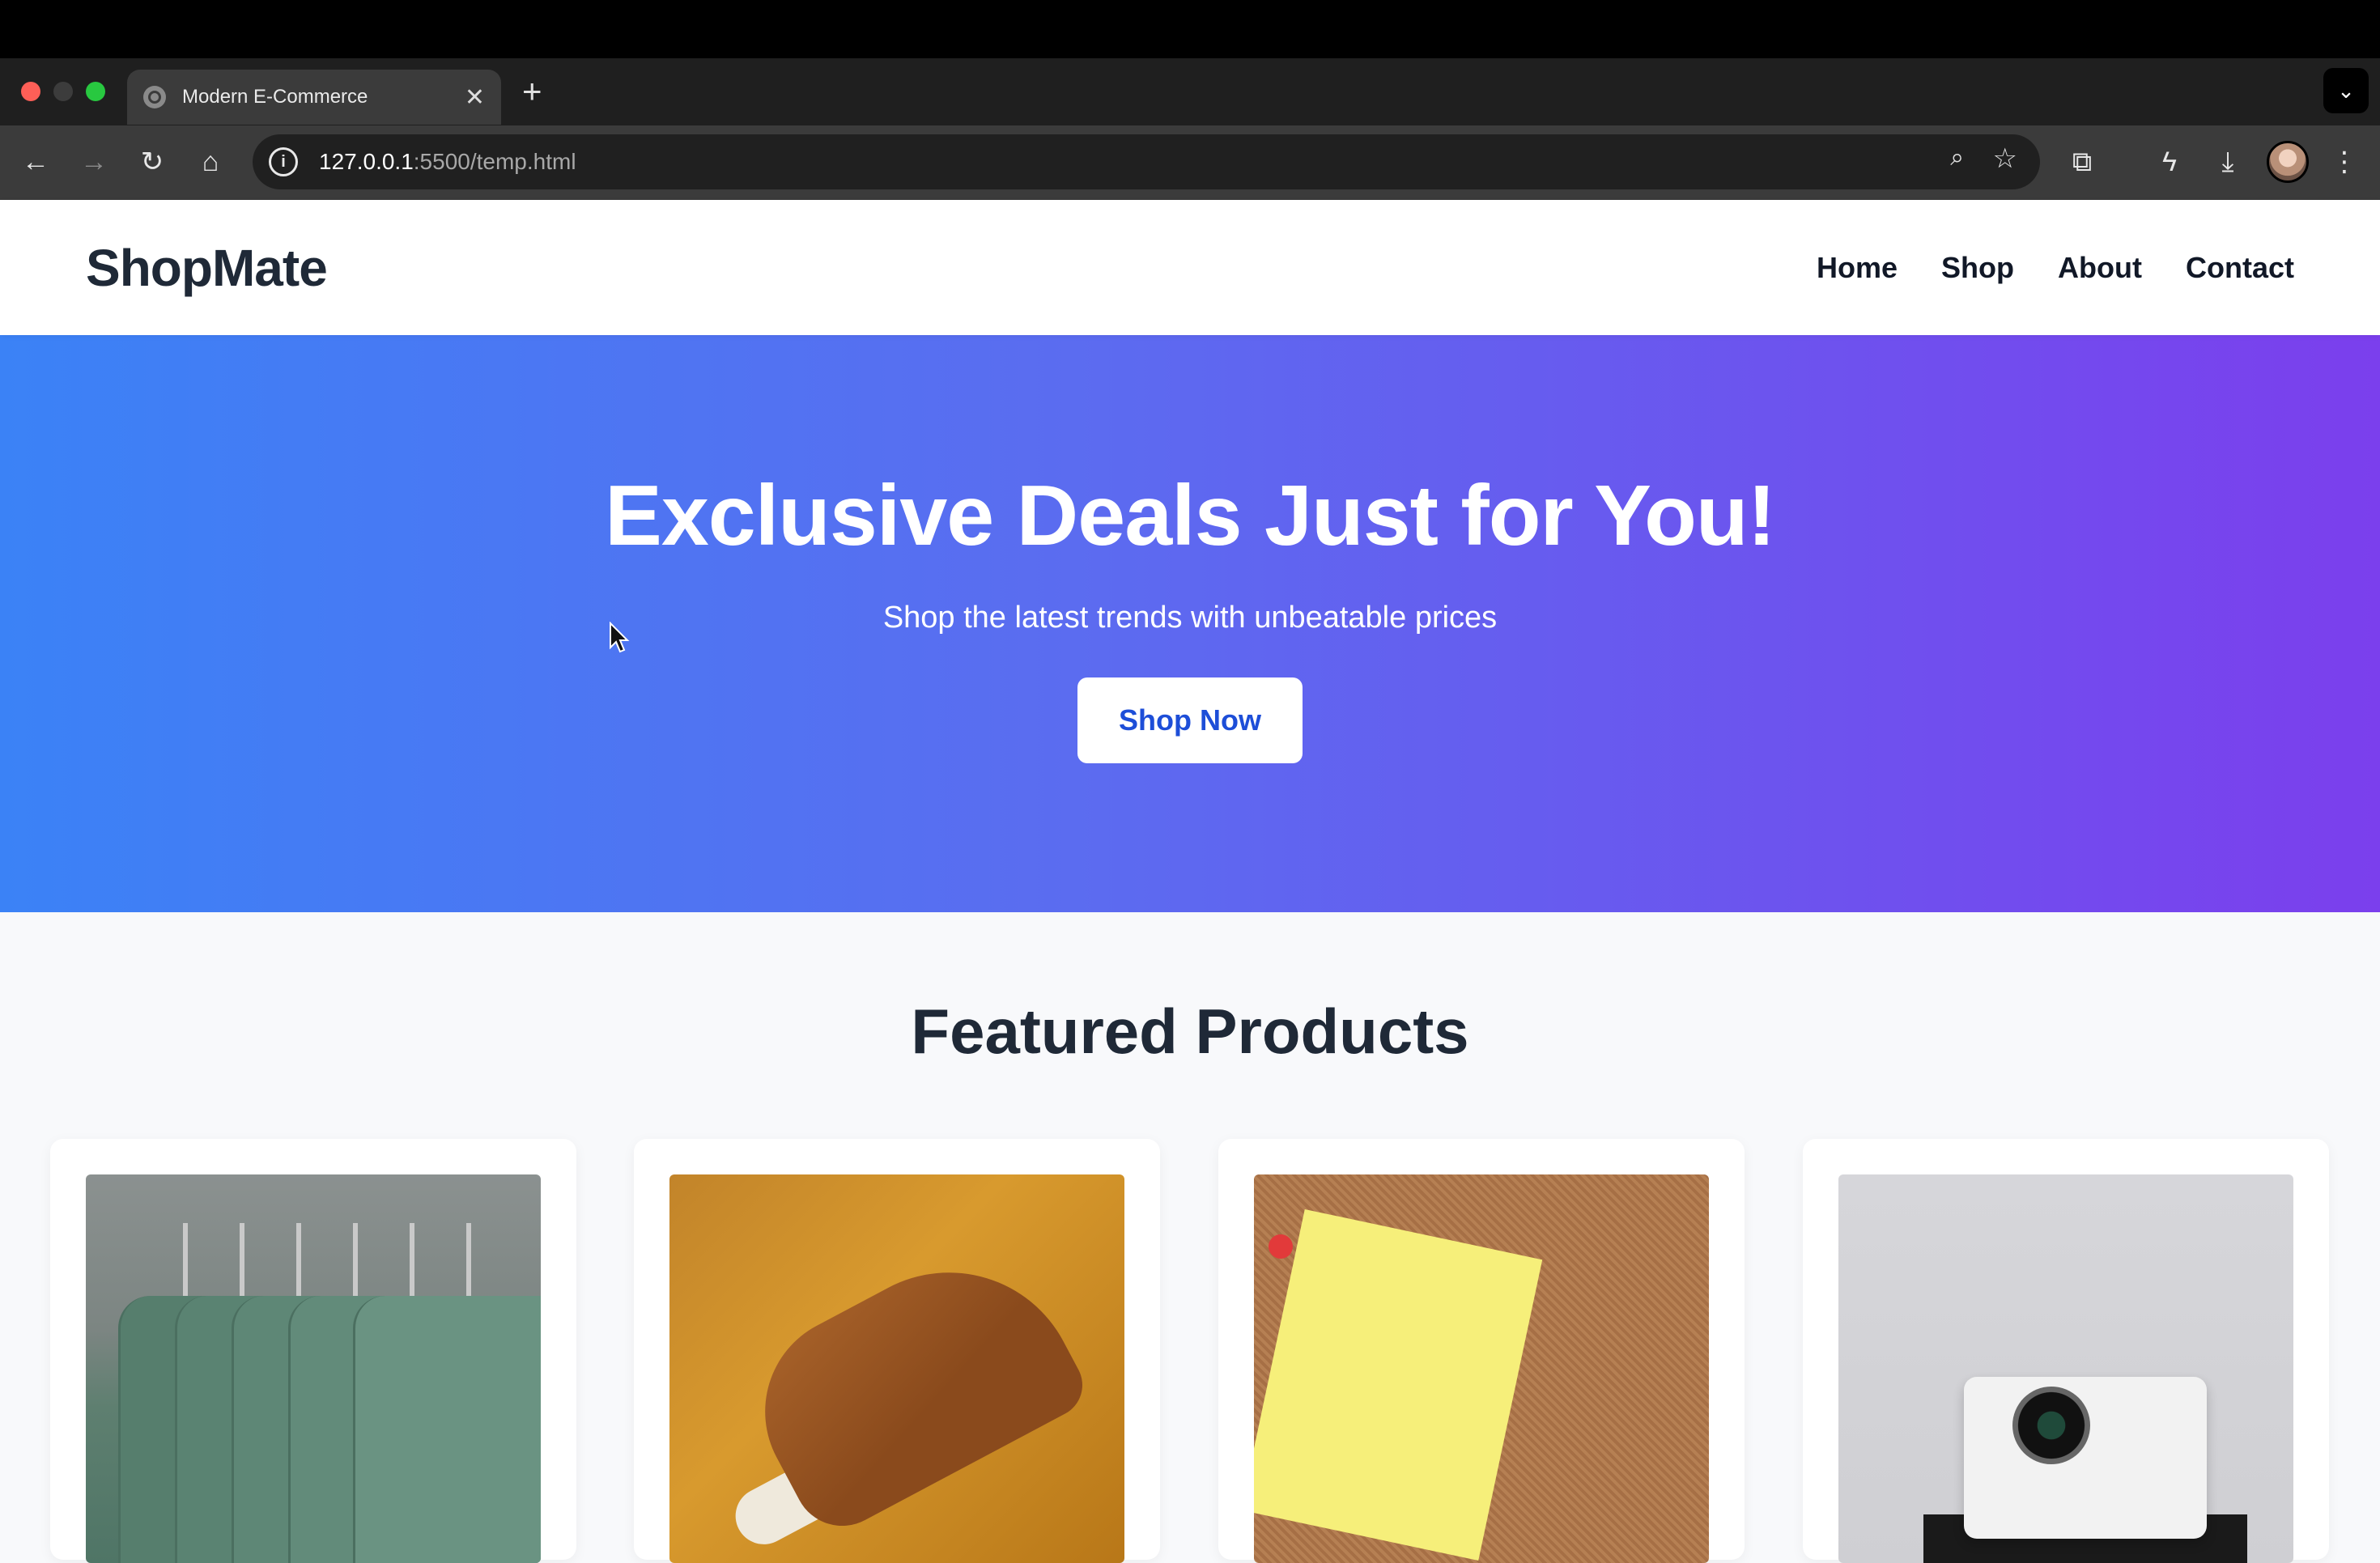  I want to click on mouse-cursor-icon, so click(620, 637).